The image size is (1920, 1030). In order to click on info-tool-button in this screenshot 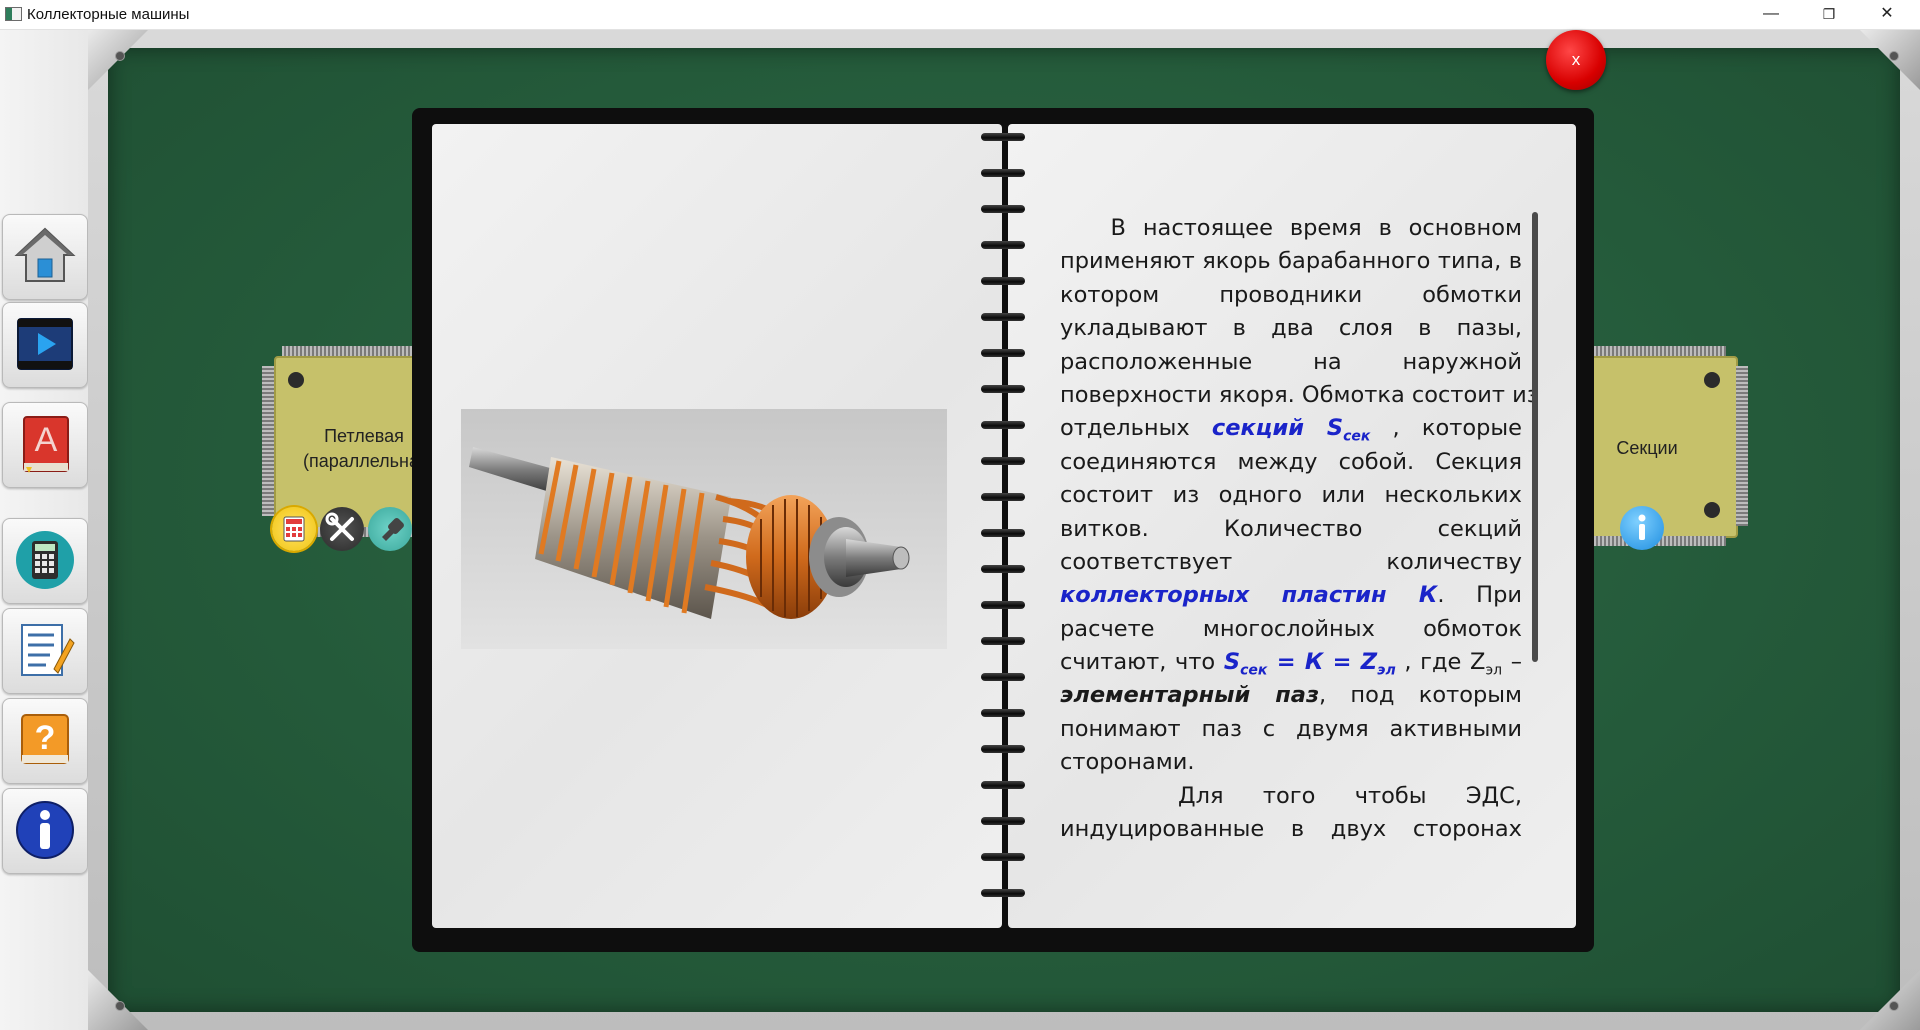, I will do `click(1642, 528)`.